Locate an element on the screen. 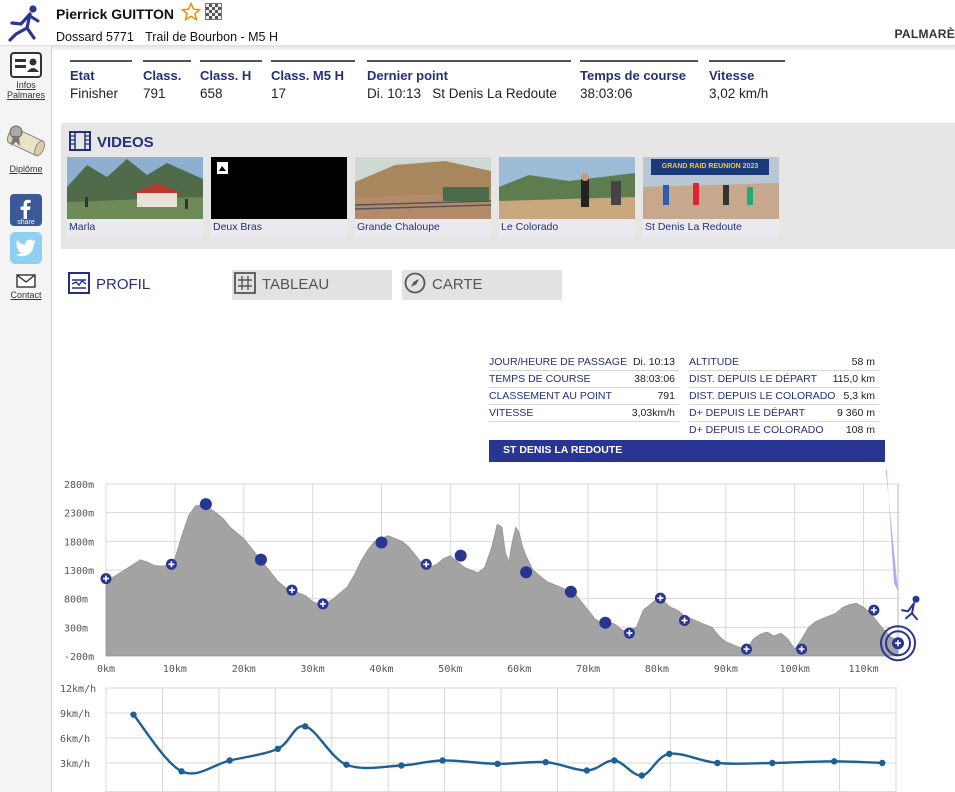 This screenshot has height=792, width=955. video-thumbnail: Grande Chaloupe is located at coordinates (423, 197).